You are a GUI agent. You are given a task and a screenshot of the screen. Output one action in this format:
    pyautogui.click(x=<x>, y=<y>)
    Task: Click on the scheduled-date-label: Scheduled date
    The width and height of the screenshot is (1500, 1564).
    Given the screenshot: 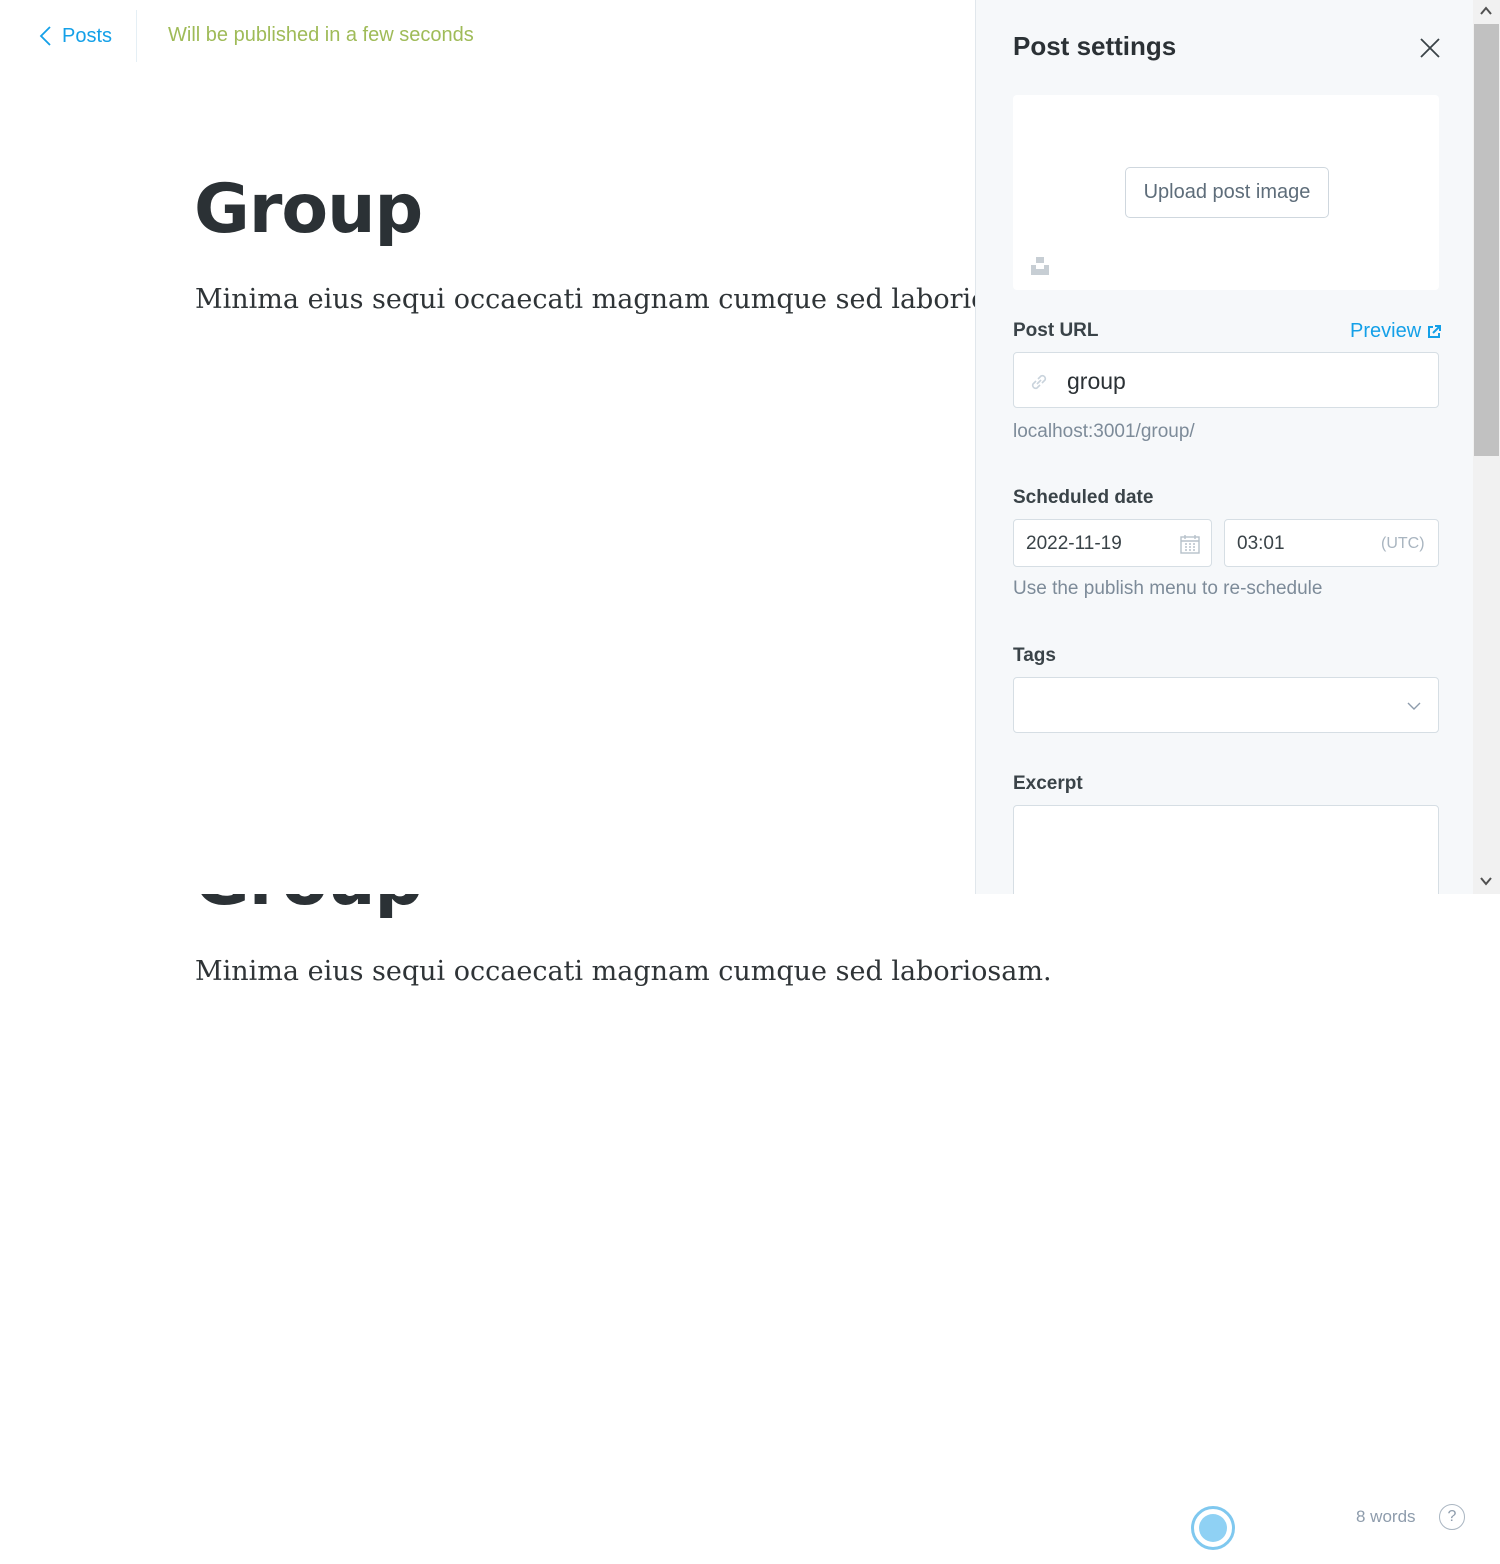 What is the action you would take?
    pyautogui.click(x=1083, y=497)
    